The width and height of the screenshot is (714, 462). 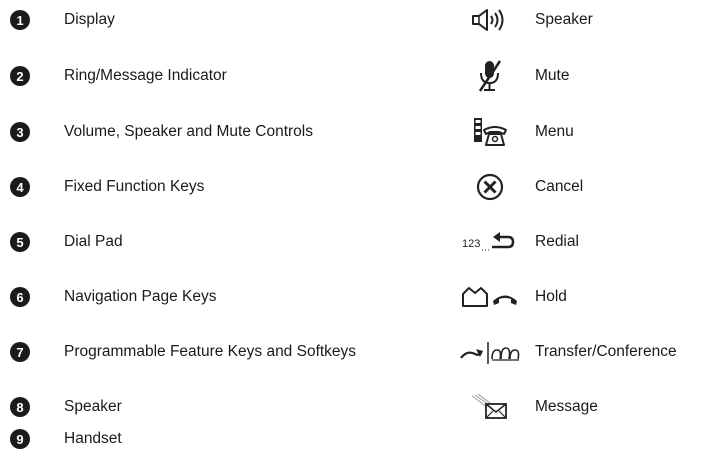 What do you see at coordinates (490, 242) in the screenshot?
I see `redial-icon: 123` at bounding box center [490, 242].